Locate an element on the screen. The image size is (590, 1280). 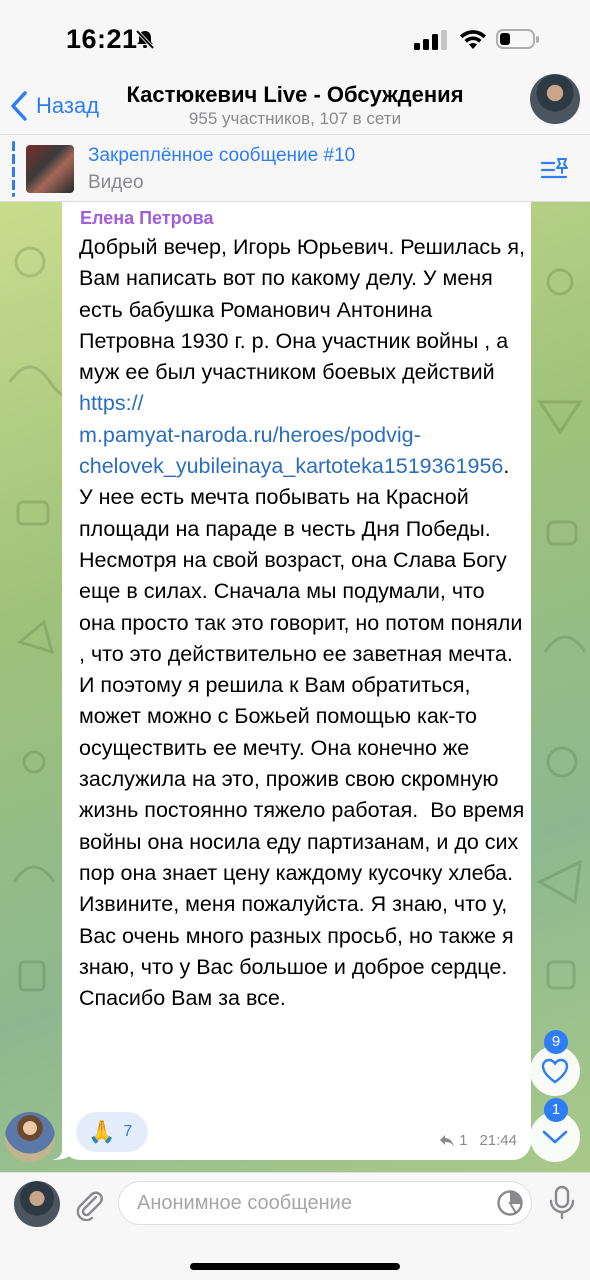
reaction-chip: 🙏 7 is located at coordinates (112, 1132).